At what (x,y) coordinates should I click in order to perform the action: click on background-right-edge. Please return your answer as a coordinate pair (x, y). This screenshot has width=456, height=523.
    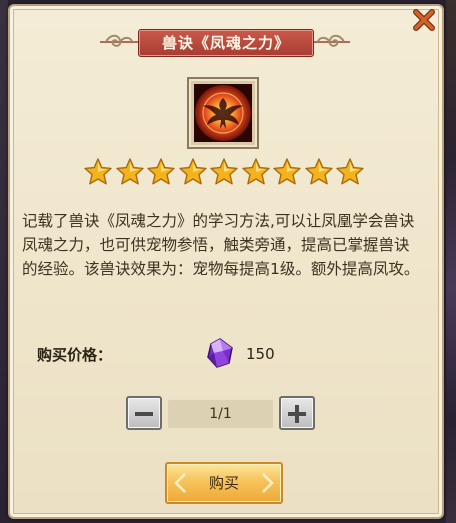
    Looking at the image, I should click on (451, 261).